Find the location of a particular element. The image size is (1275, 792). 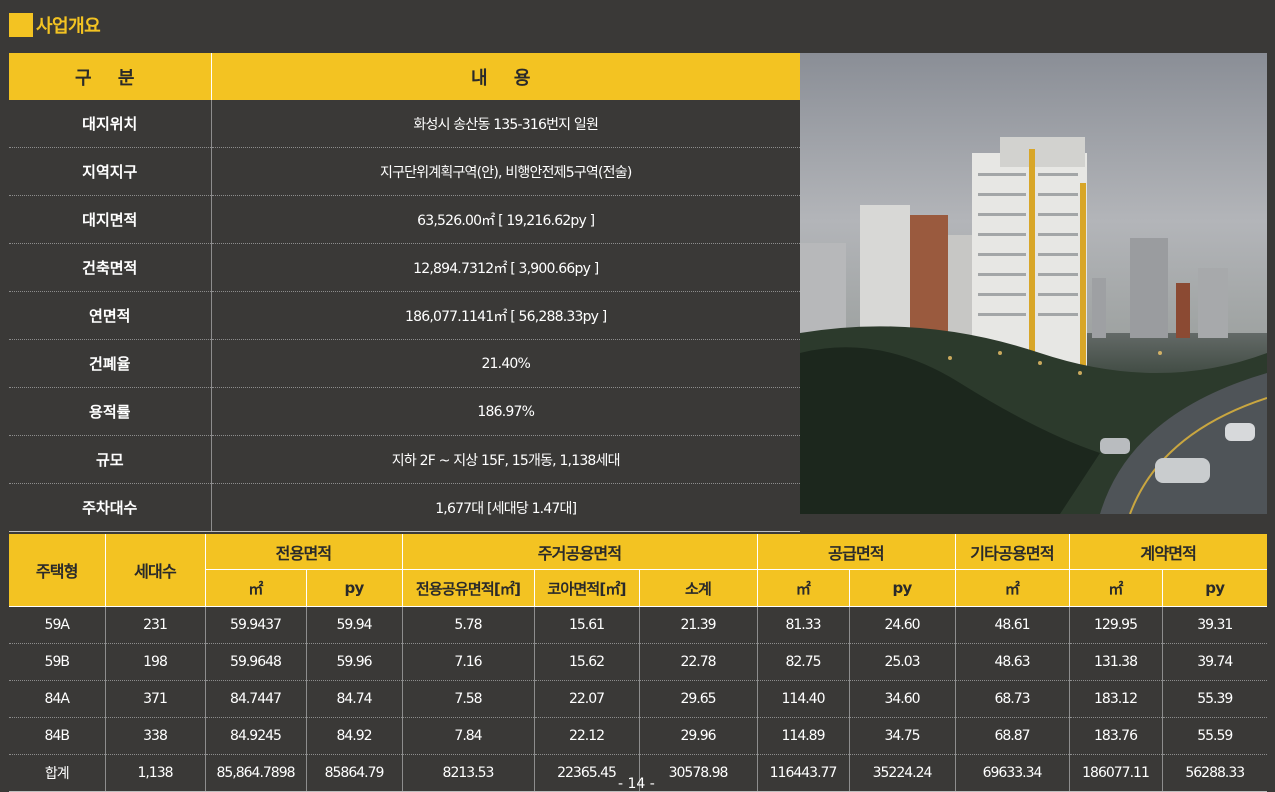

table-cell: 68.73 is located at coordinates (1012, 699).